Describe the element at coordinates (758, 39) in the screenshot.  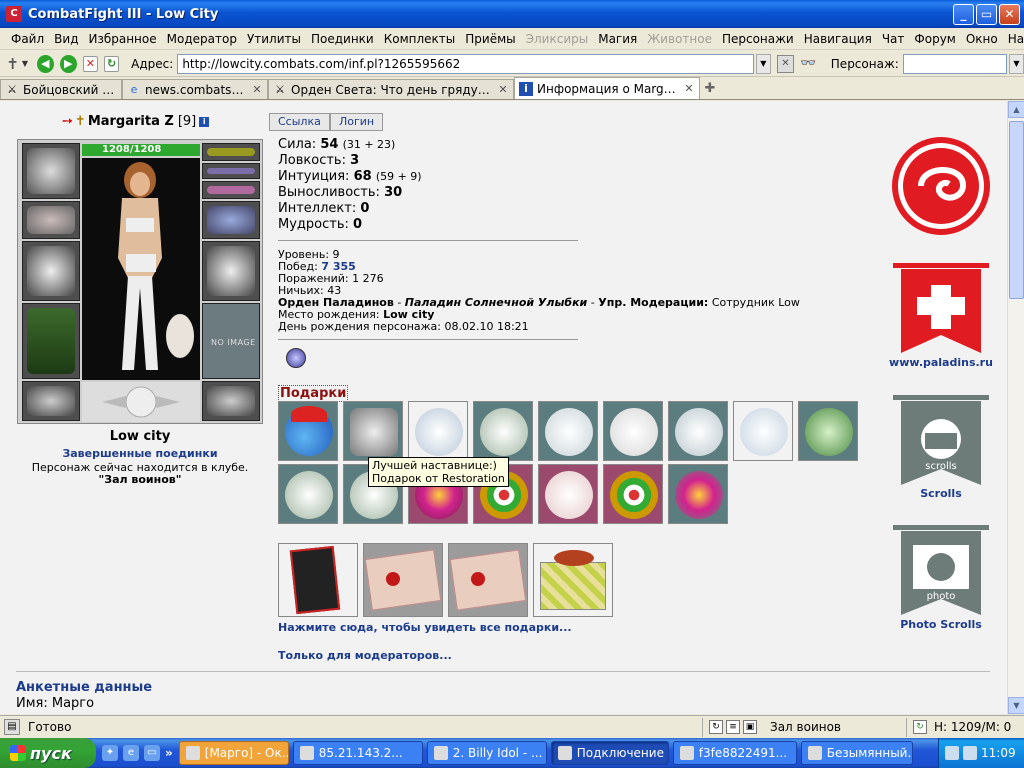
I see `menu-item: Персонажи` at that location.